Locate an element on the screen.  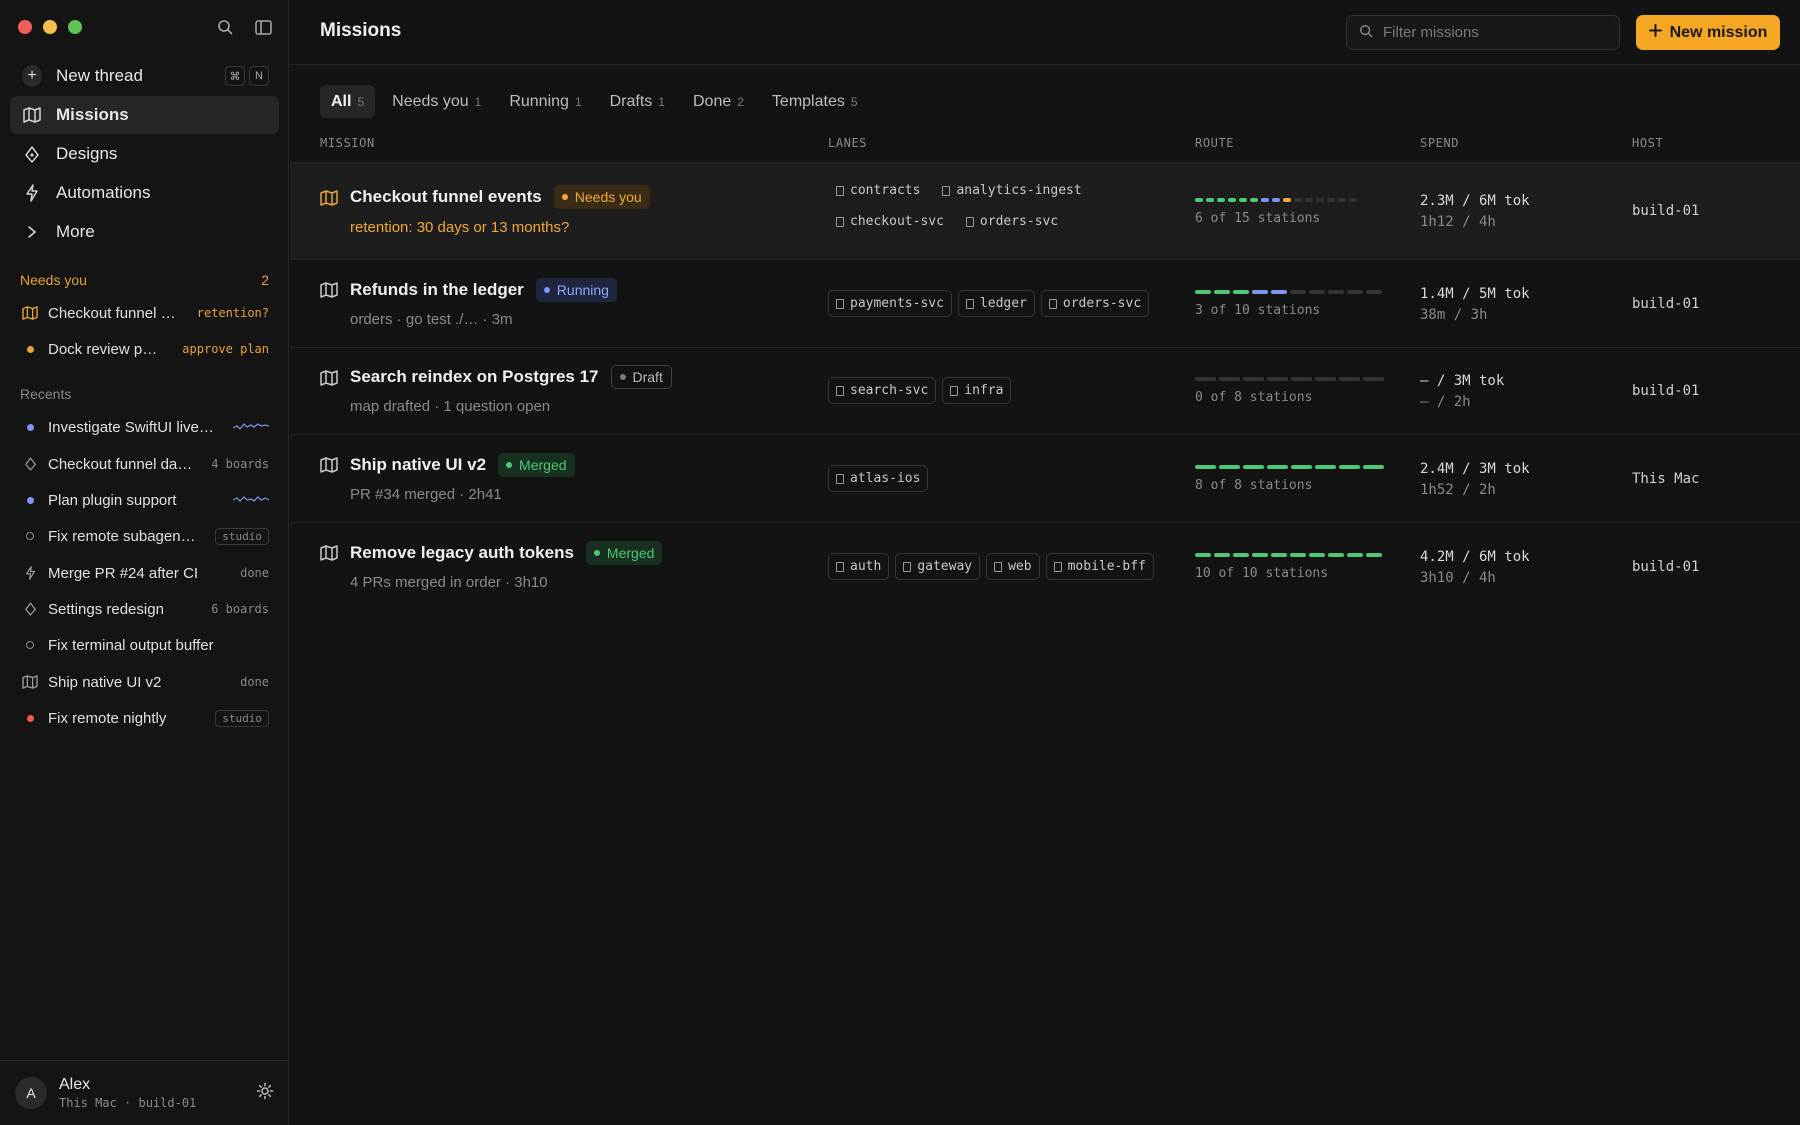
lightning-icon is located at coordinates (30, 573).